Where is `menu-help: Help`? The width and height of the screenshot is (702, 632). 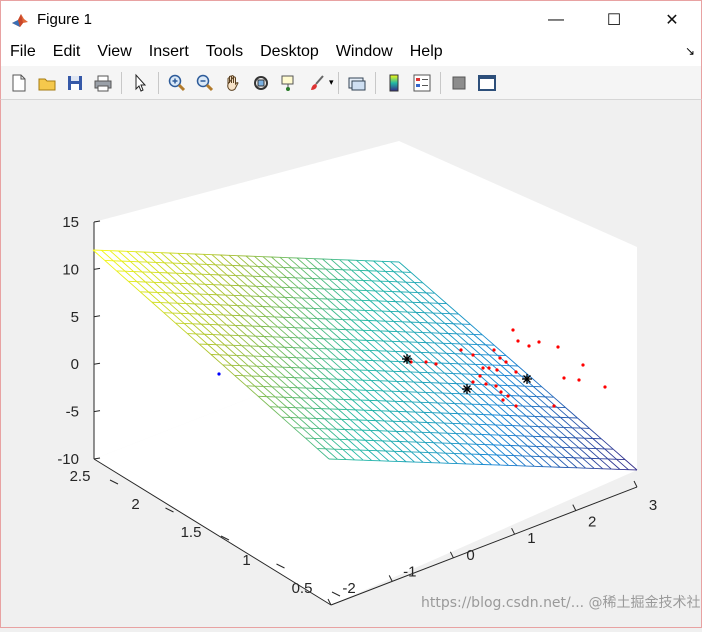
menu-help: Help is located at coordinates (426, 52).